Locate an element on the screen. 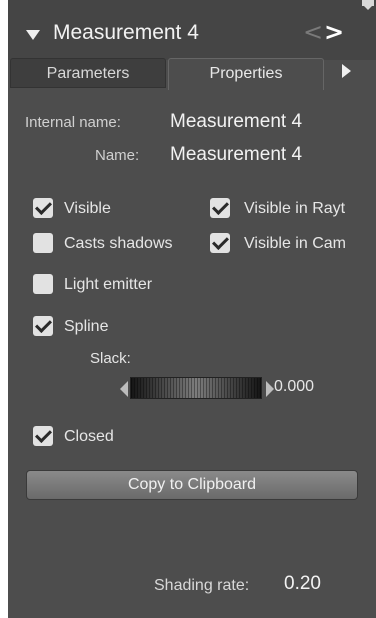  shading-rate-value: 0.20 is located at coordinates (302, 584).